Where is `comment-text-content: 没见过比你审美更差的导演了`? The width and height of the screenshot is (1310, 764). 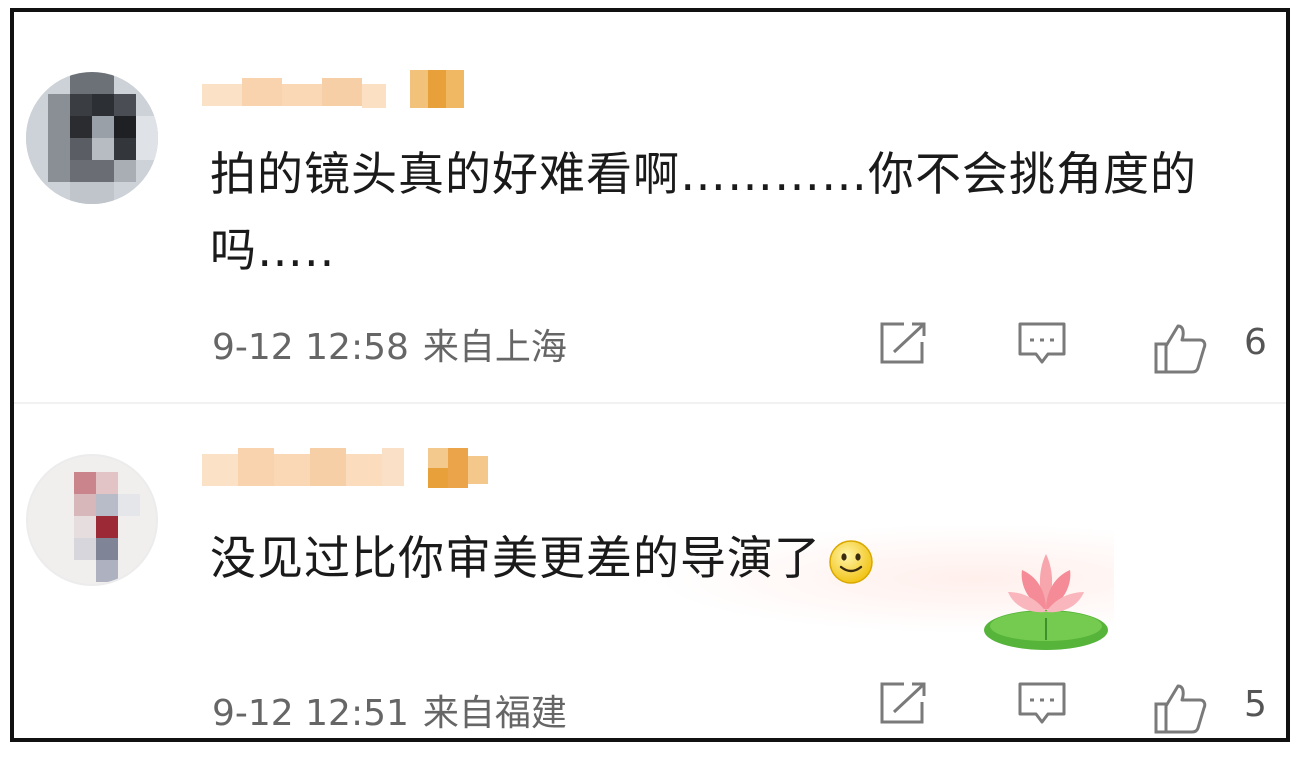
comment-text-content: 没见过比你审美更差的导演了 is located at coordinates (515, 558).